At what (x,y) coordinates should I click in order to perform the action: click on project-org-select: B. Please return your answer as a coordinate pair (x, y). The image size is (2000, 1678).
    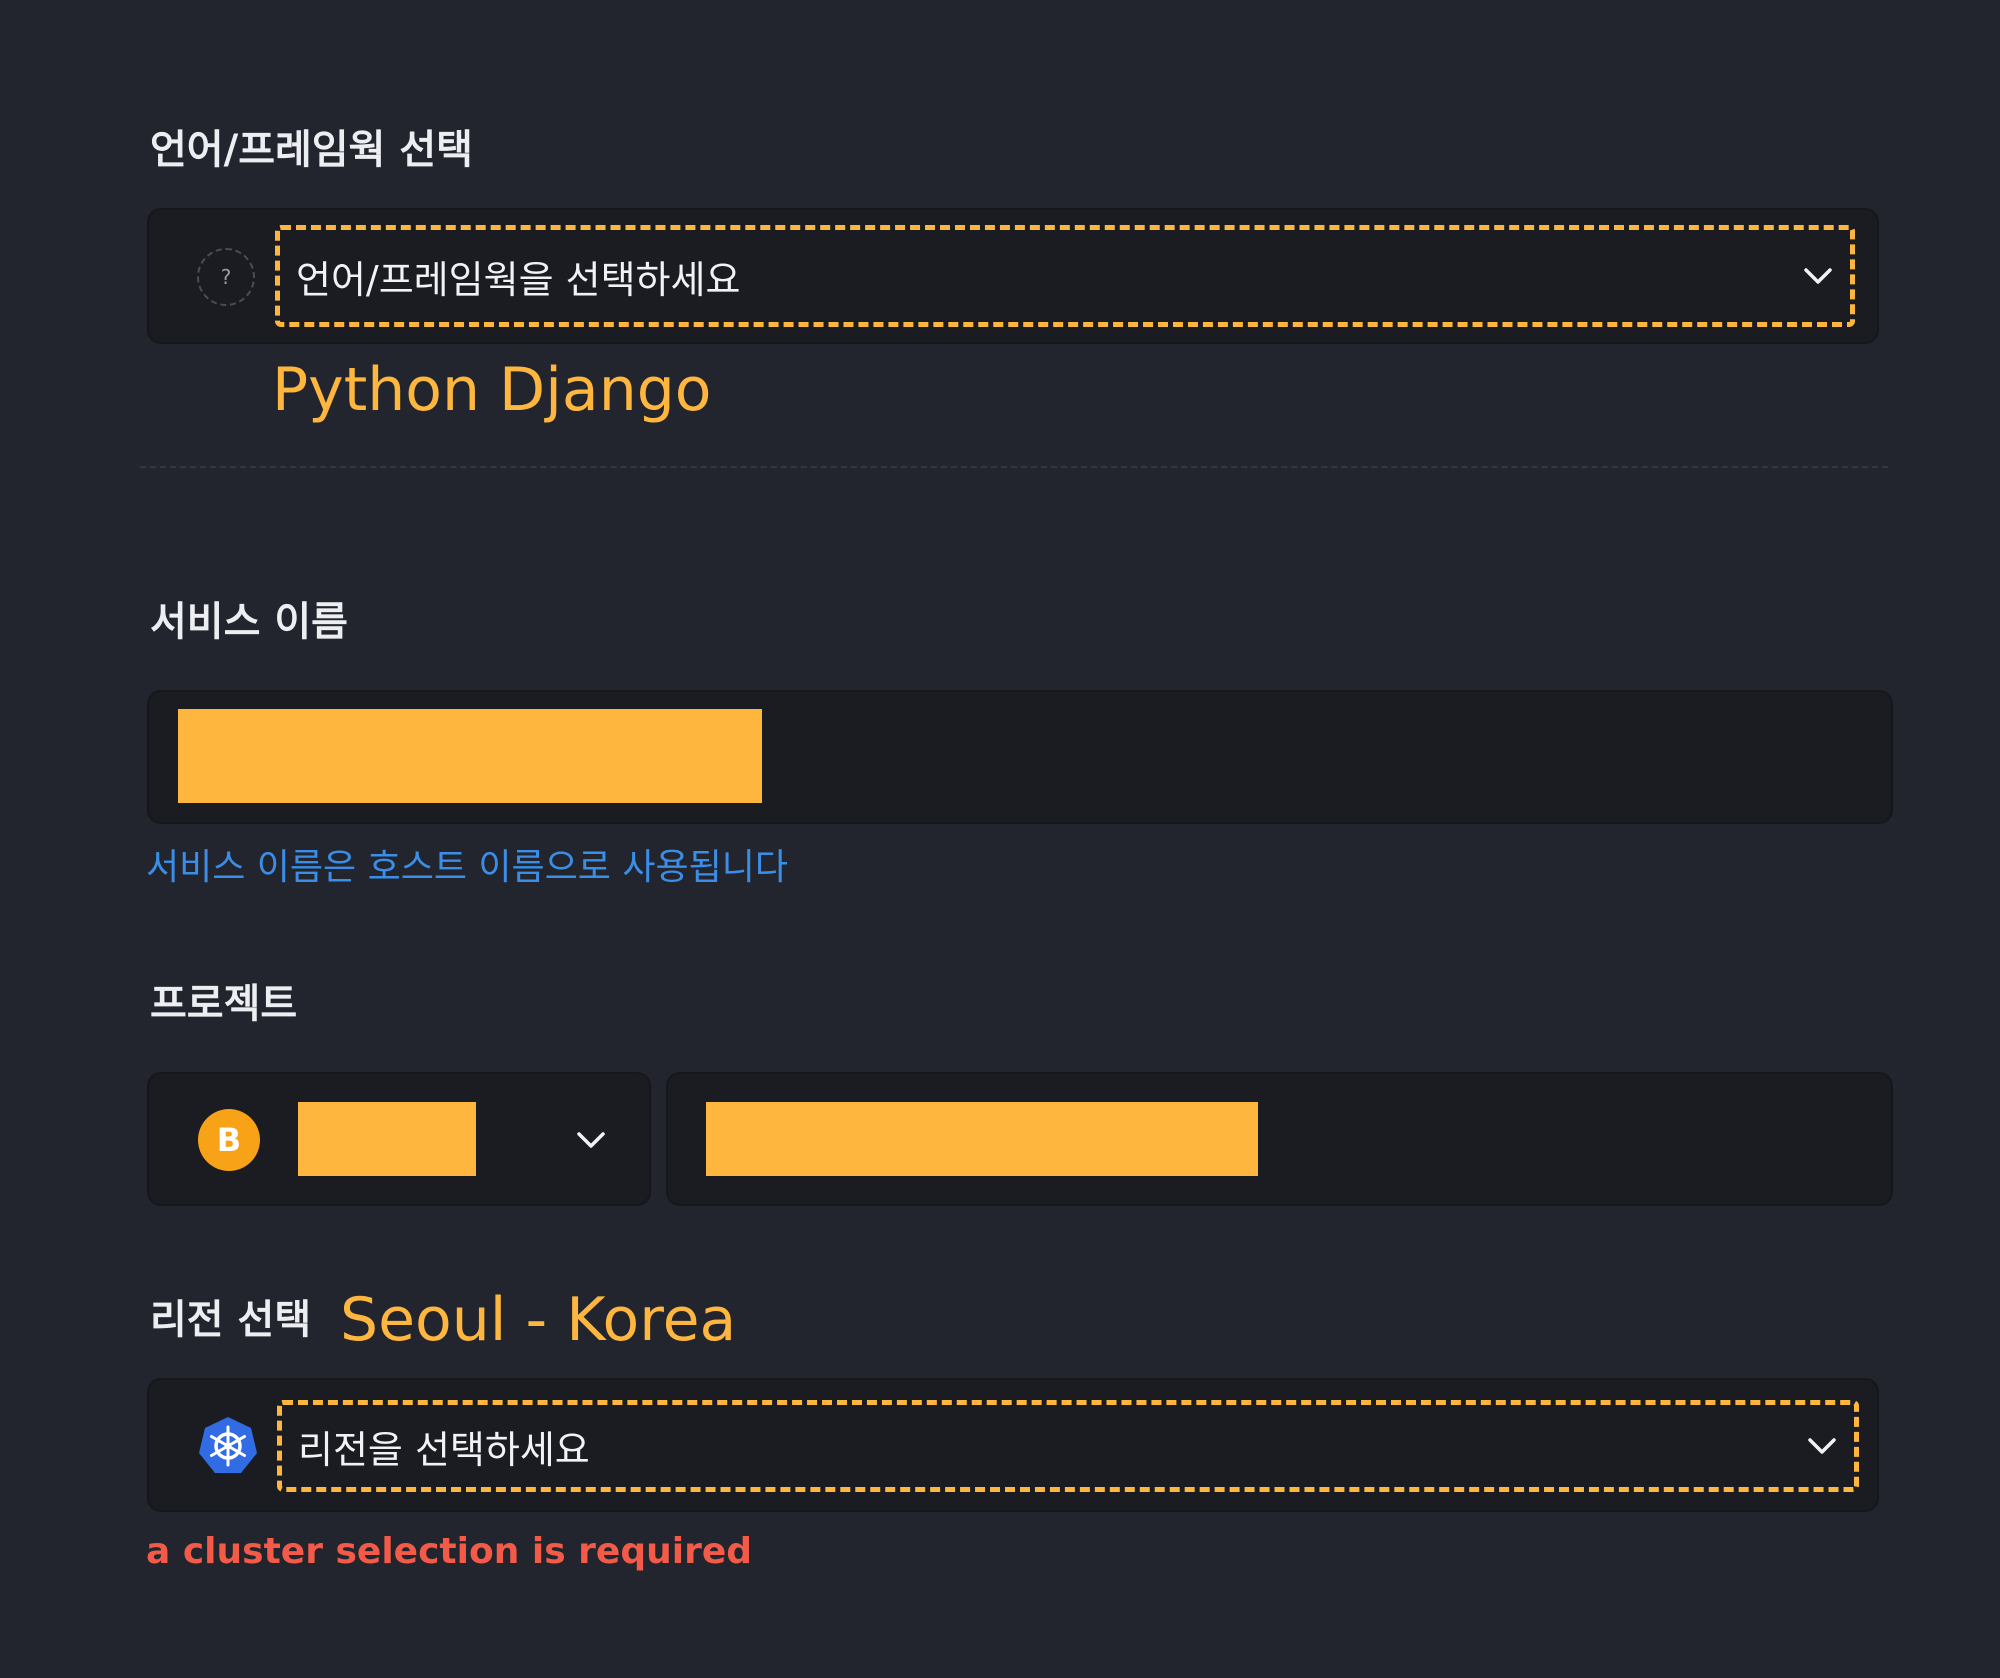
    Looking at the image, I should click on (399, 1139).